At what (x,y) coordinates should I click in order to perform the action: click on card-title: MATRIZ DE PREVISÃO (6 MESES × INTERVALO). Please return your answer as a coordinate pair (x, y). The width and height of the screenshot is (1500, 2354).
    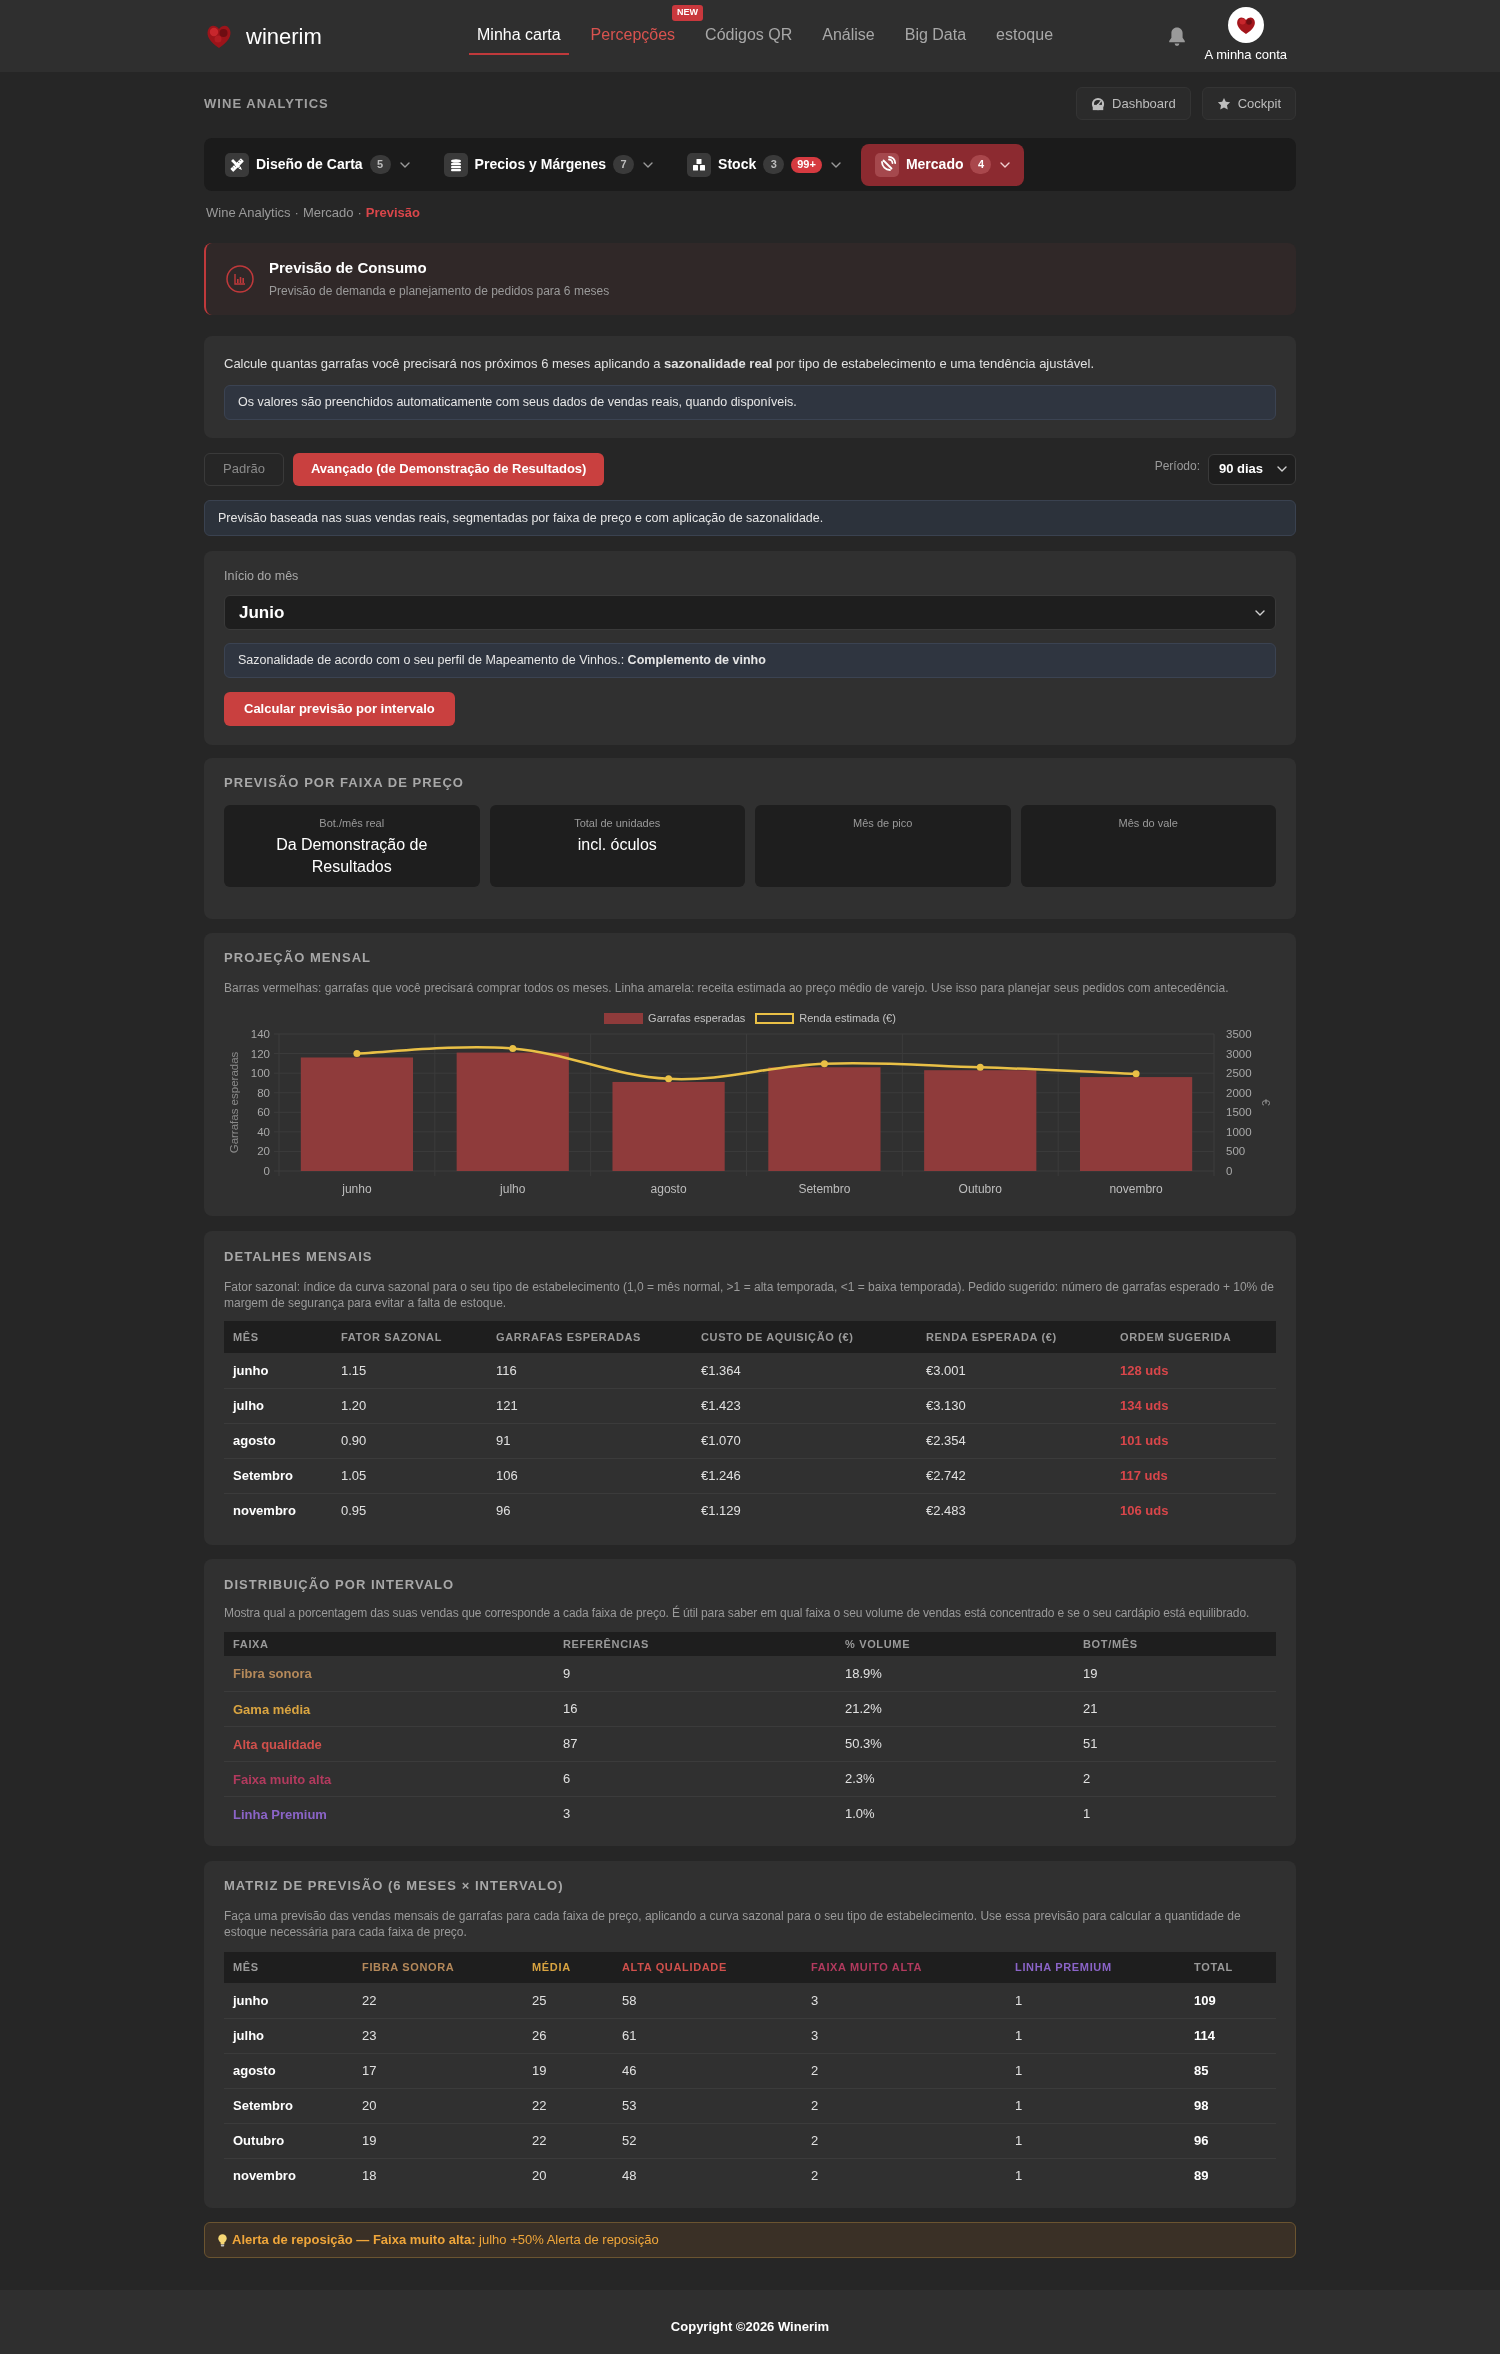
    Looking at the image, I should click on (394, 1886).